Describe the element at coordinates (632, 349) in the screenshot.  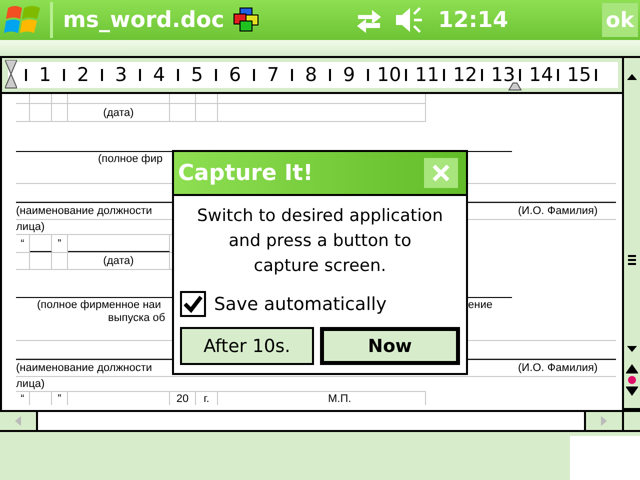
I see `scroll-down-icon` at that location.